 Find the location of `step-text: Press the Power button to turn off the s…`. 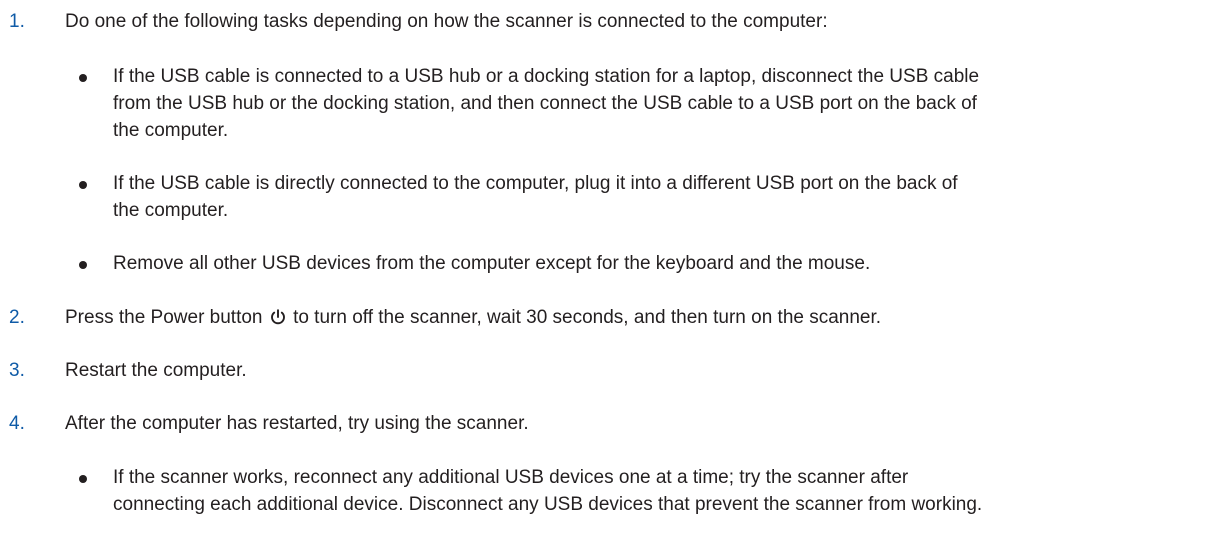

step-text: Press the Power button to turn off the s… is located at coordinates (635, 317).